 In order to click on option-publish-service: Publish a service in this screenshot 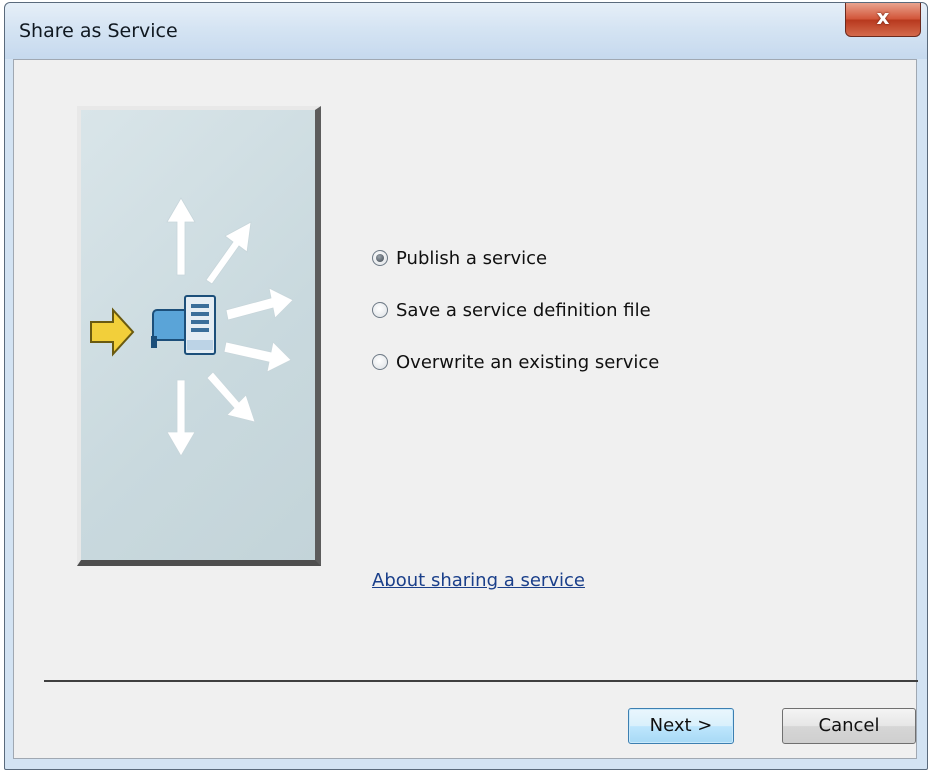, I will do `click(515, 258)`.